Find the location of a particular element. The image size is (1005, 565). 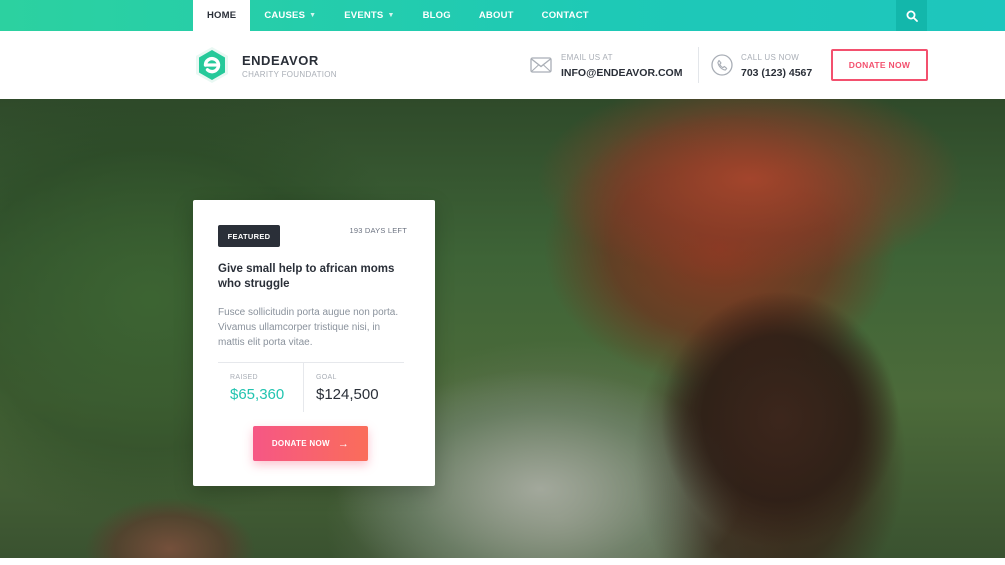

brand-tagline: CHARITY FOUNDATION is located at coordinates (289, 74).